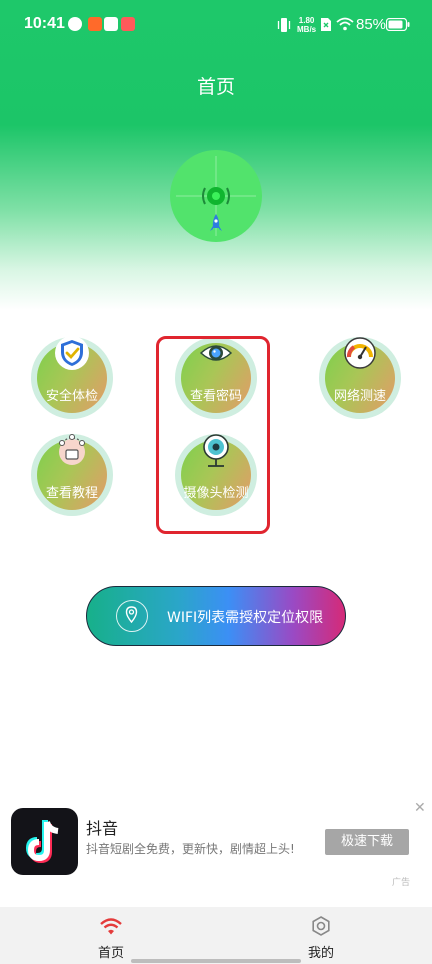 The width and height of the screenshot is (432, 964). I want to click on news-notification-icon, so click(128, 24).